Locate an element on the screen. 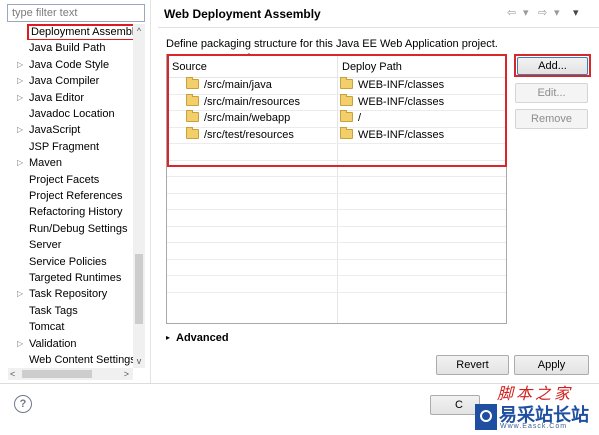 This screenshot has height=435, width=599. source-path: /src/main/webapp is located at coordinates (247, 118).